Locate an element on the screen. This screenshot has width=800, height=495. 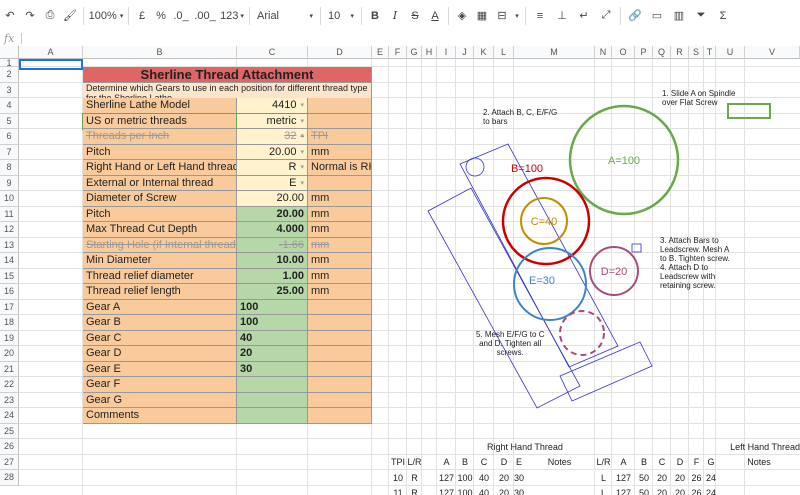
left-data-cell: 26 is located at coordinates (696, 491).